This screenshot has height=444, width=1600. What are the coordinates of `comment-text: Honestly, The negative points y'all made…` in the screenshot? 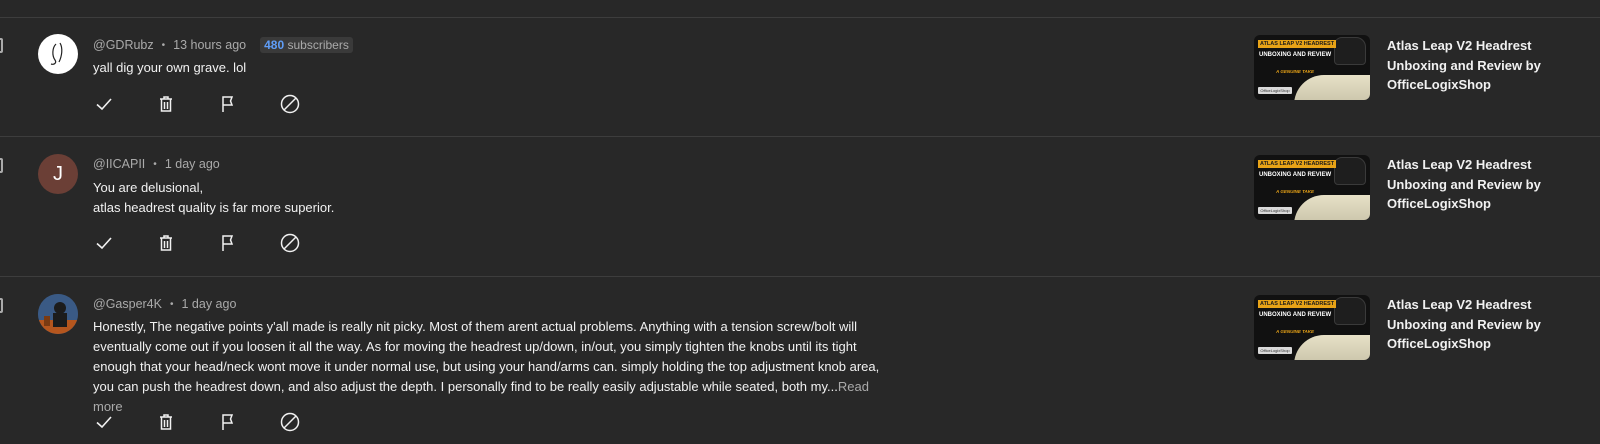 It's located at (488, 367).